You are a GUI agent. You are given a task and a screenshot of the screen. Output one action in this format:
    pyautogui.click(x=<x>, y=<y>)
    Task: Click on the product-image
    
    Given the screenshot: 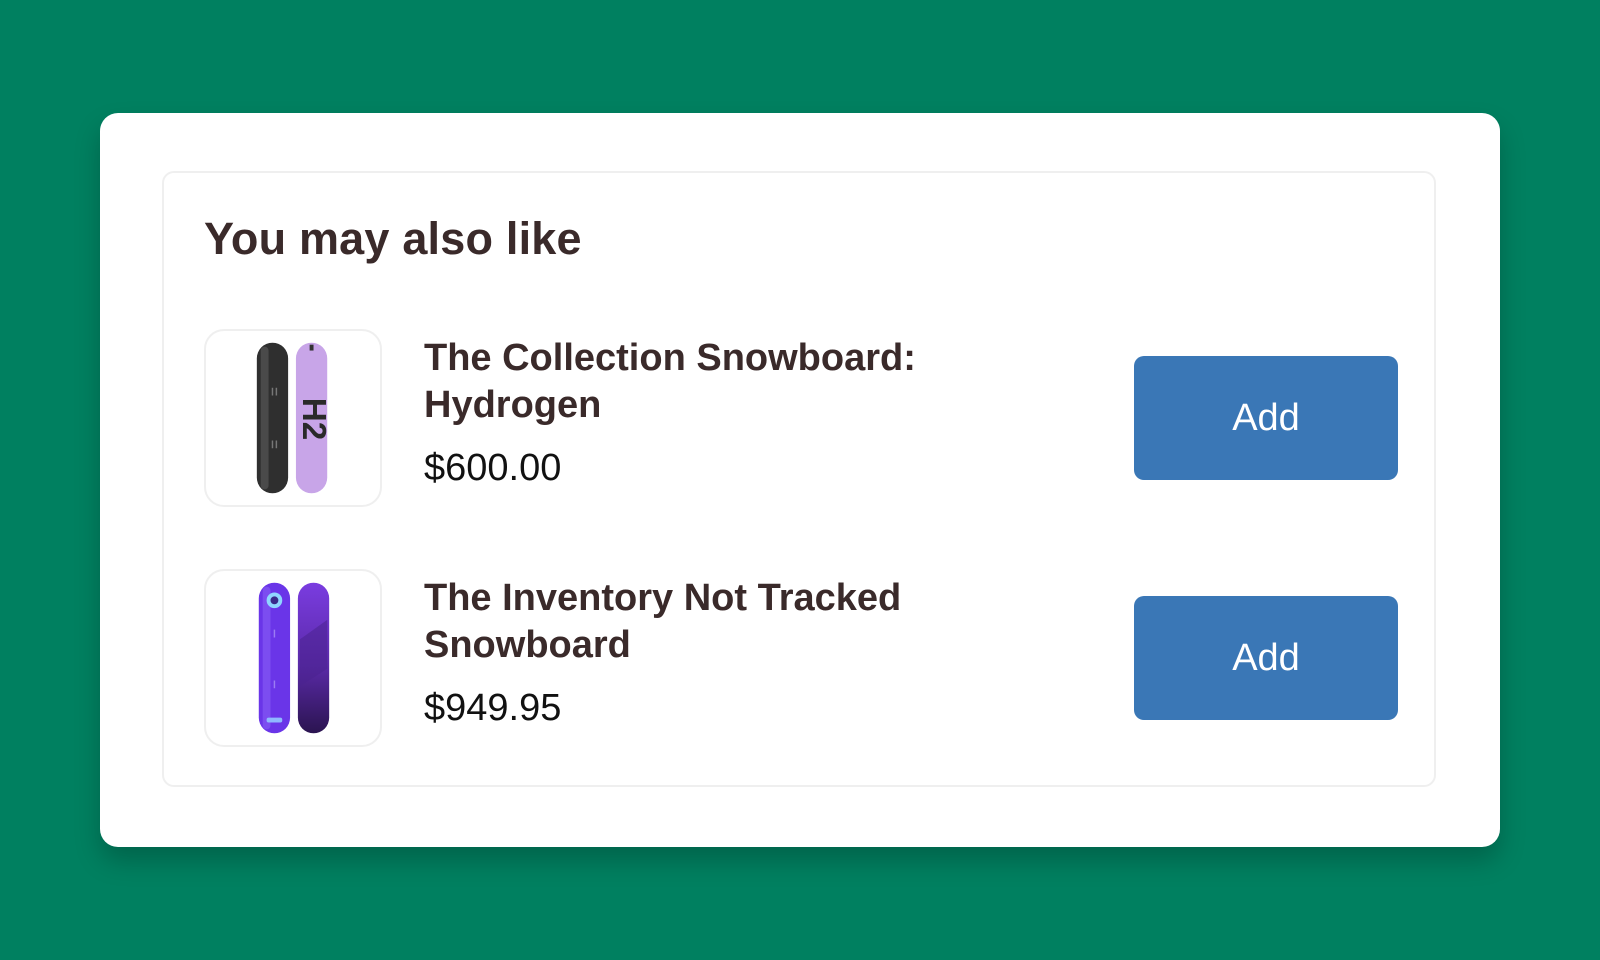 What is the action you would take?
    pyautogui.click(x=293, y=658)
    